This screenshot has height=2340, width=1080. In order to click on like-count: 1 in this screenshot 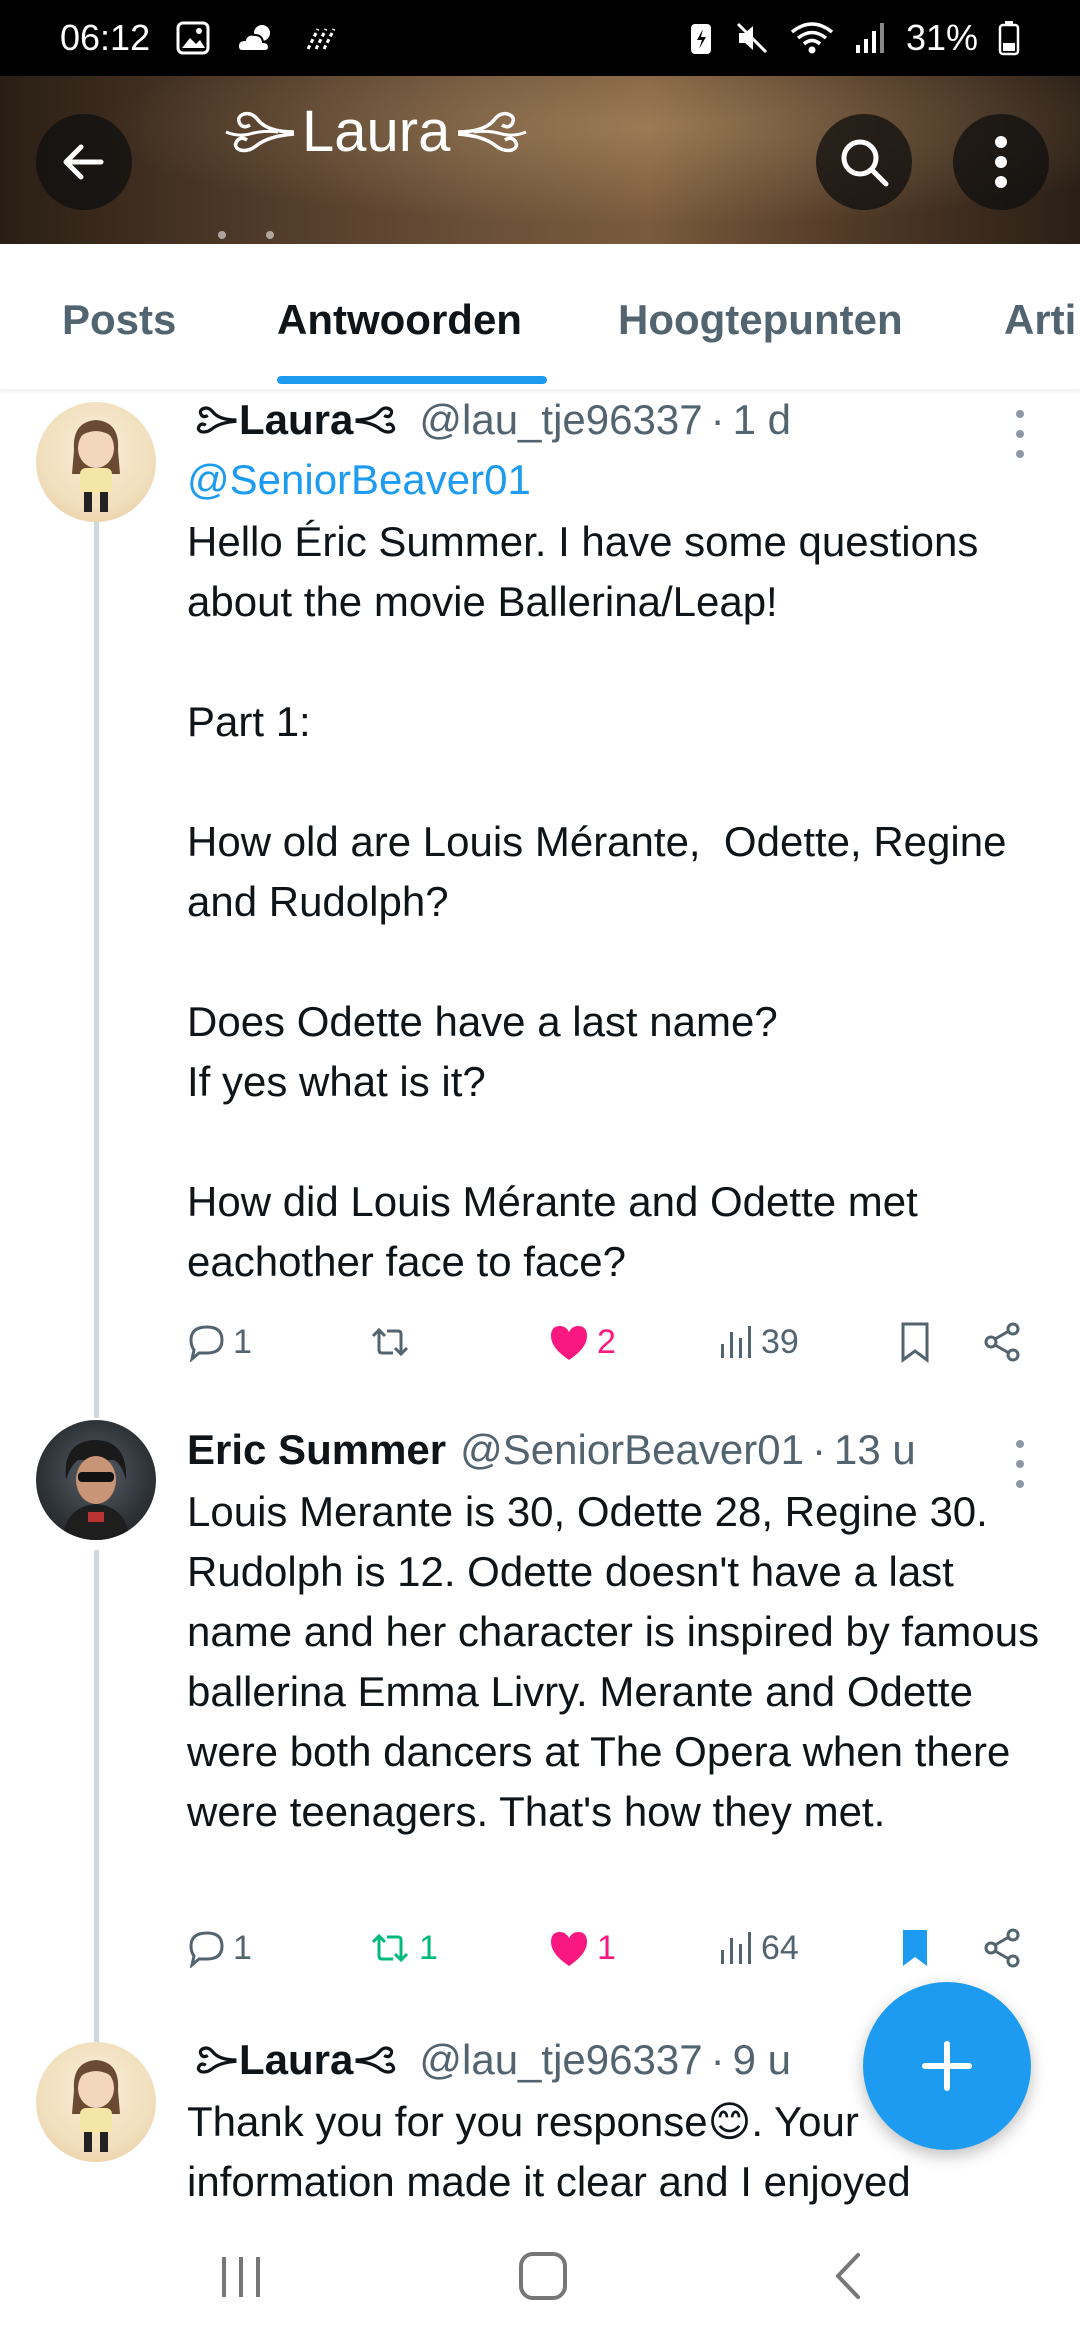, I will do `click(606, 1947)`.